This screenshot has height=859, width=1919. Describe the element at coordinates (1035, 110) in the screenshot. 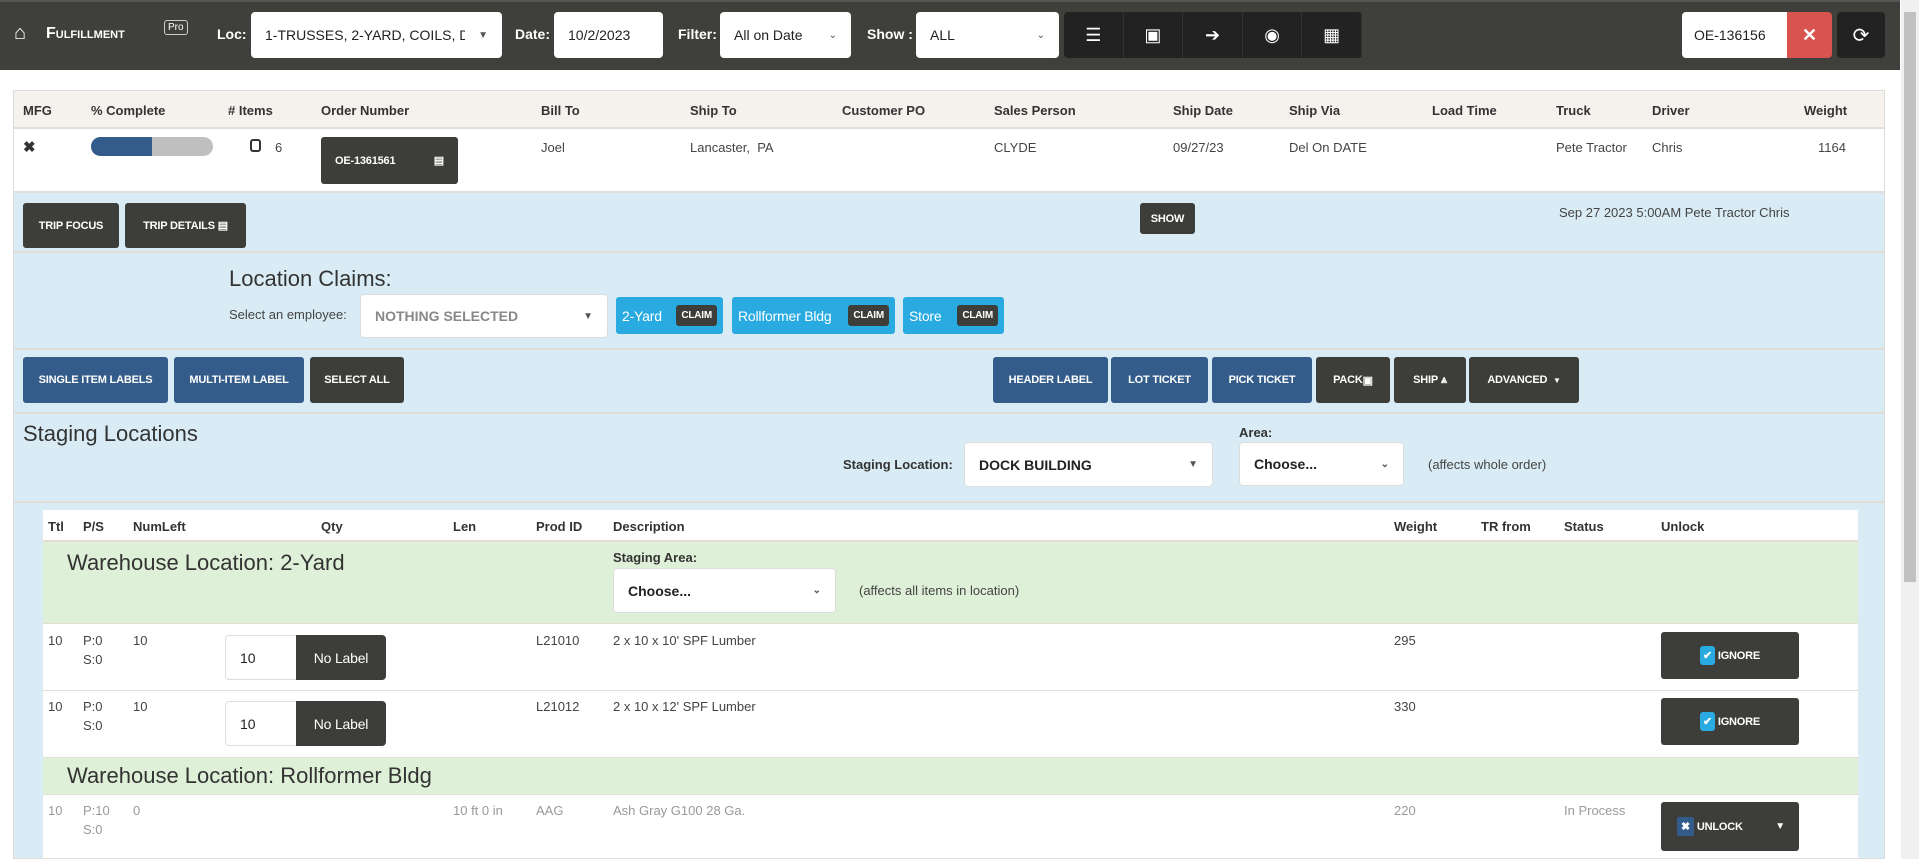

I see `col-sales: Sales Person` at that location.